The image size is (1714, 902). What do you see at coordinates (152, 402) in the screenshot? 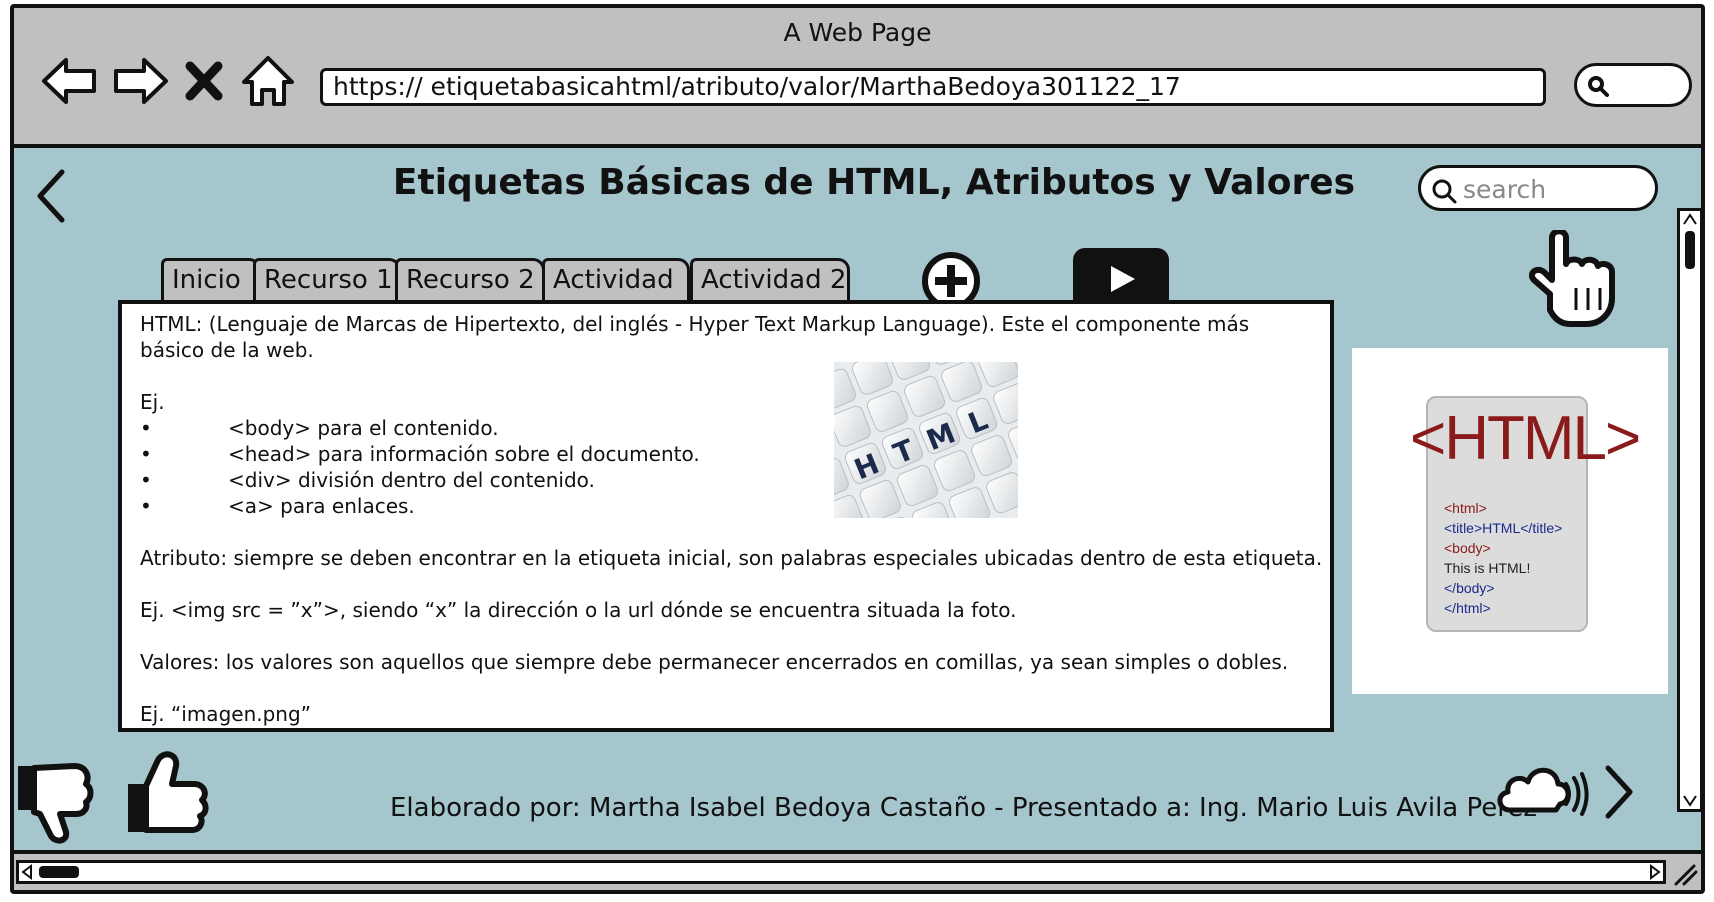
I see `example-label: Ej.` at bounding box center [152, 402].